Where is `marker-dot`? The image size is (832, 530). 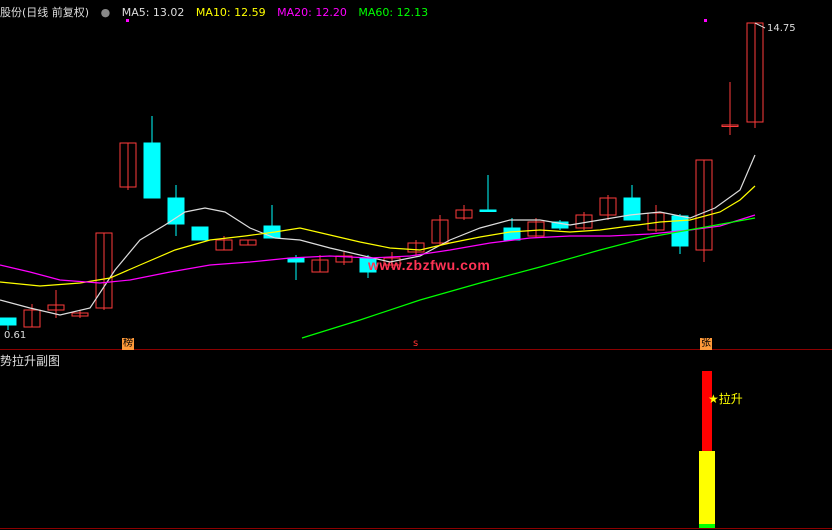 marker-dot is located at coordinates (705, 20).